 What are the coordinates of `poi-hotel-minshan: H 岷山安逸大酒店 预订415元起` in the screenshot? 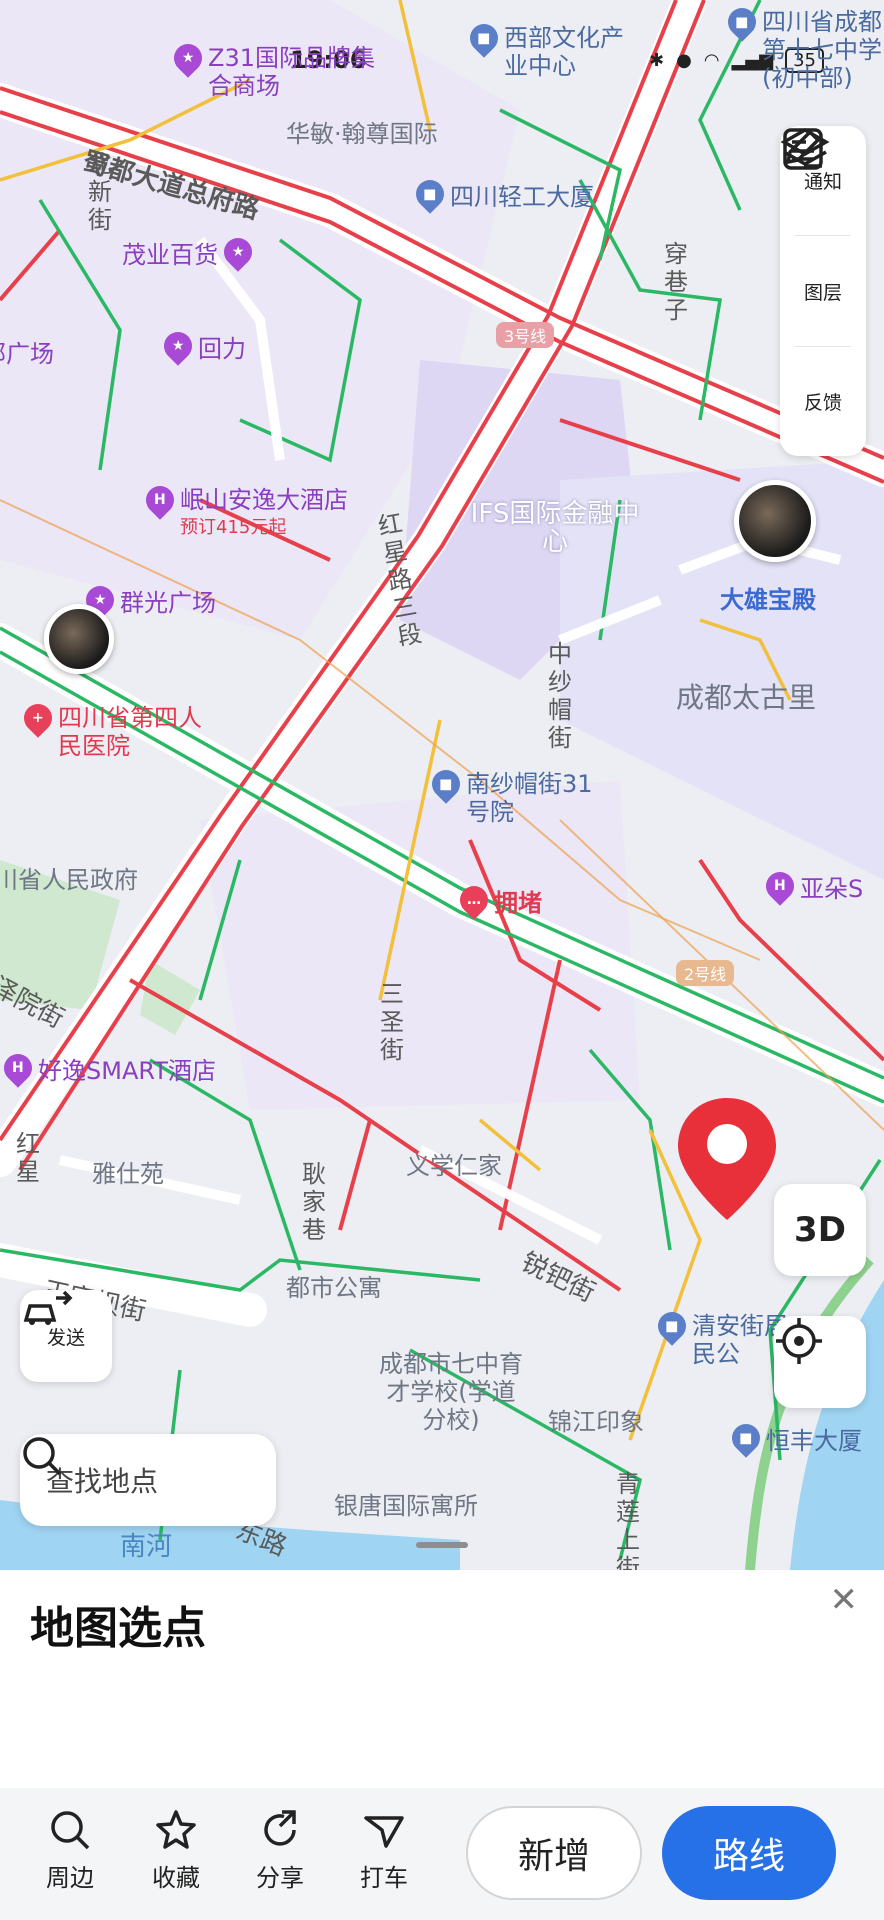 It's located at (244, 511).